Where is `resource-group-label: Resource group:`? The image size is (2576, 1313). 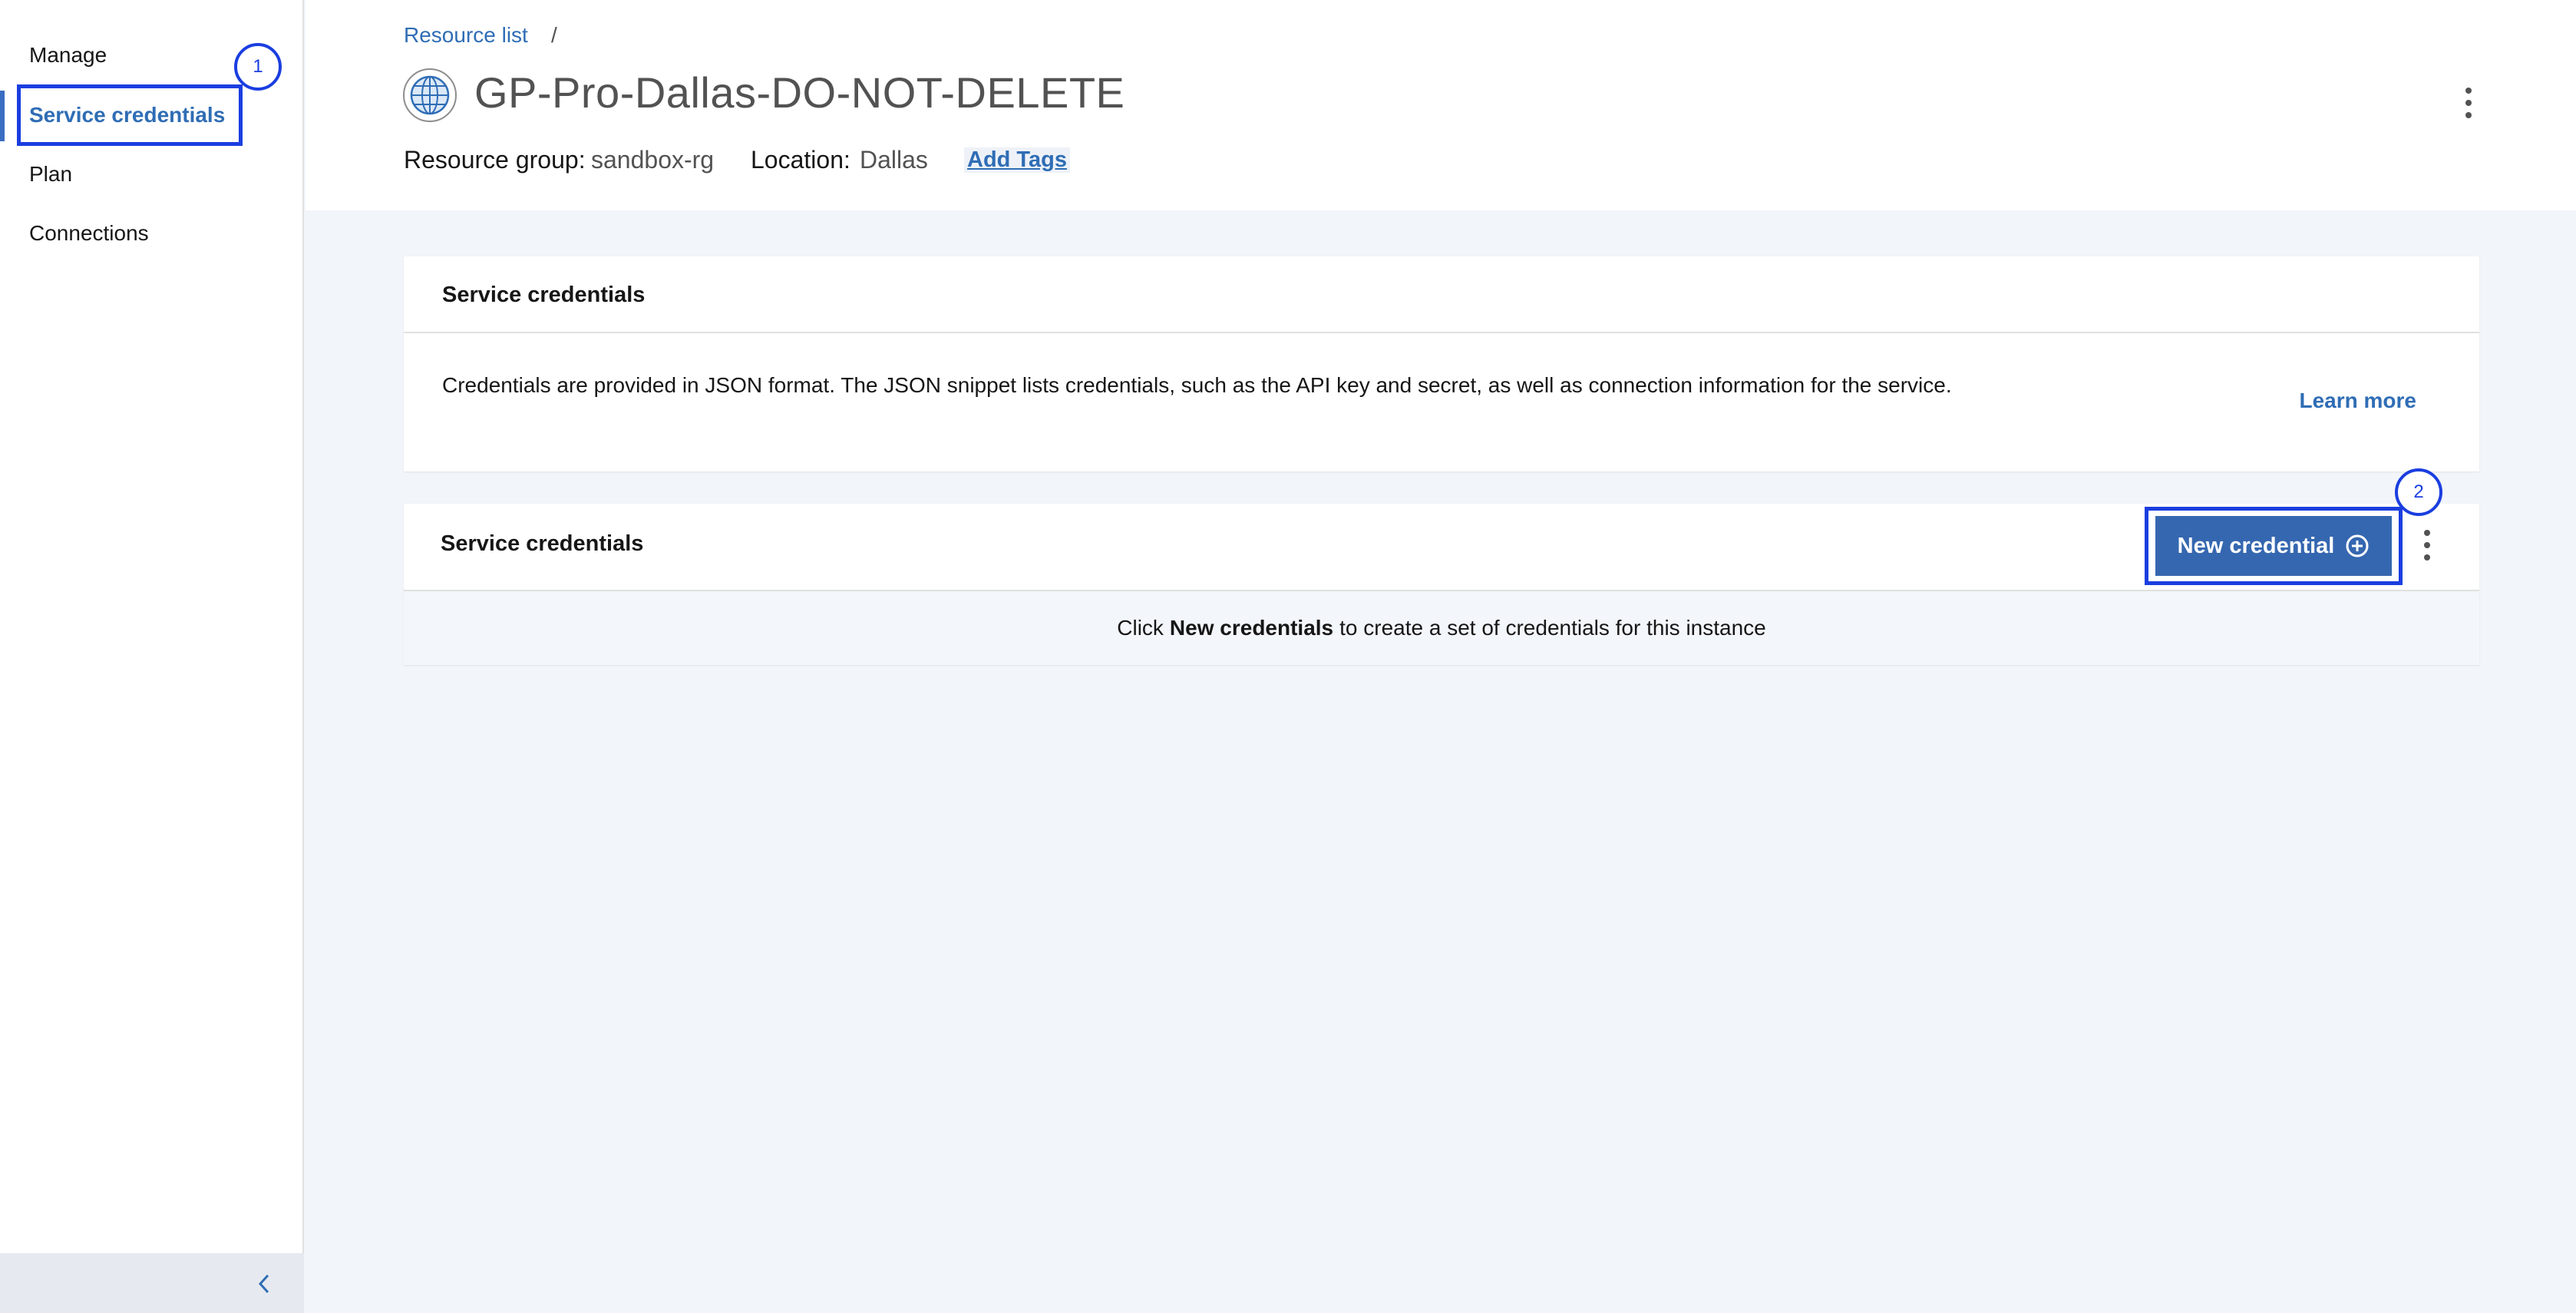 resource-group-label: Resource group: is located at coordinates (495, 160).